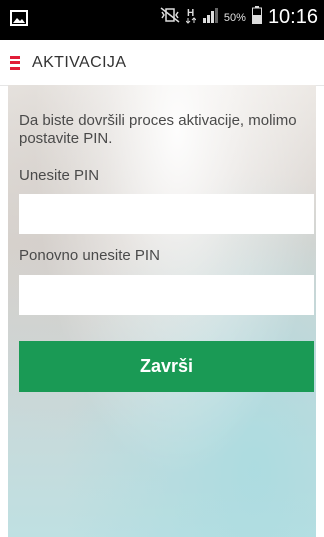 The image size is (324, 537). Describe the element at coordinates (162, 63) in the screenshot. I see `app-bar: AKTIVACIJA` at that location.